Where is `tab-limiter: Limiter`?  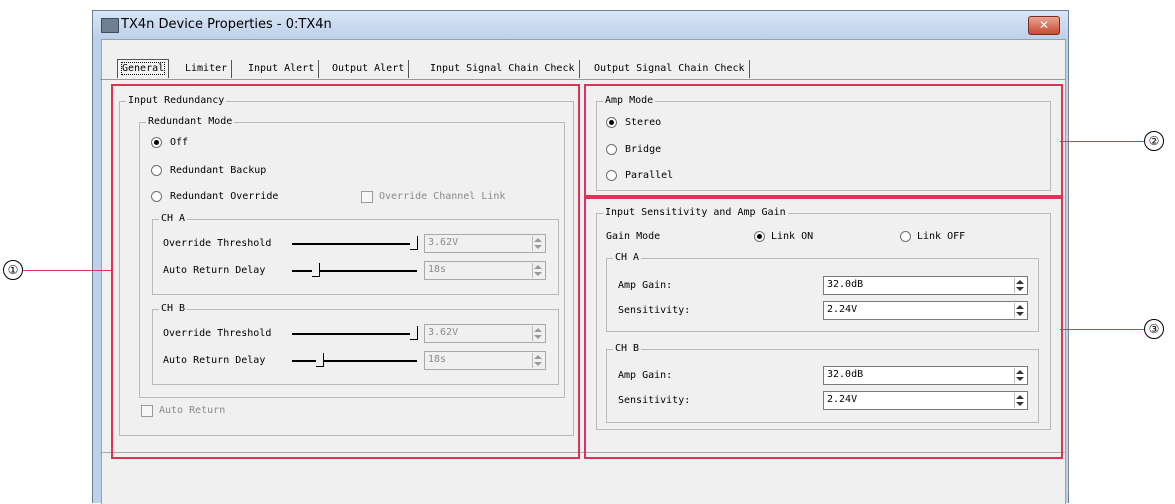
tab-limiter: Limiter is located at coordinates (207, 69).